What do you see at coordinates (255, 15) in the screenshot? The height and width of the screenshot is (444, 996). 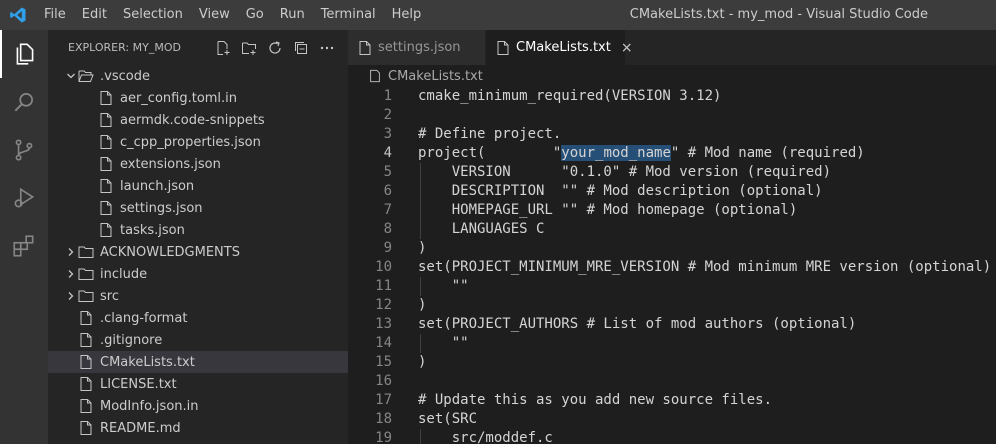 I see `menu-item-go: Go` at bounding box center [255, 15].